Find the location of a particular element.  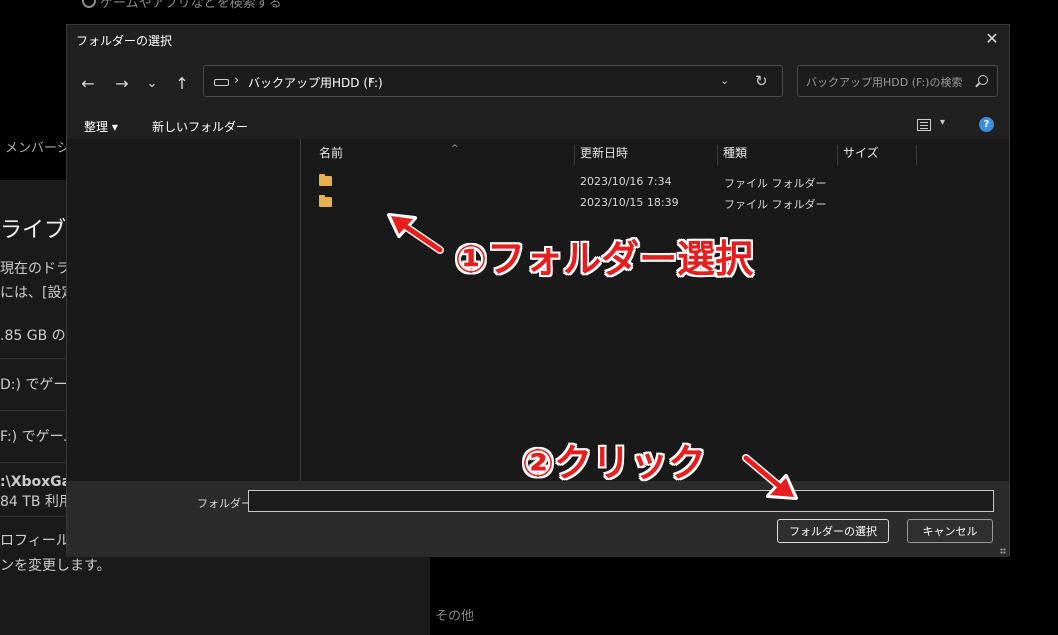

column-name-label: 名前 is located at coordinates (331, 153).